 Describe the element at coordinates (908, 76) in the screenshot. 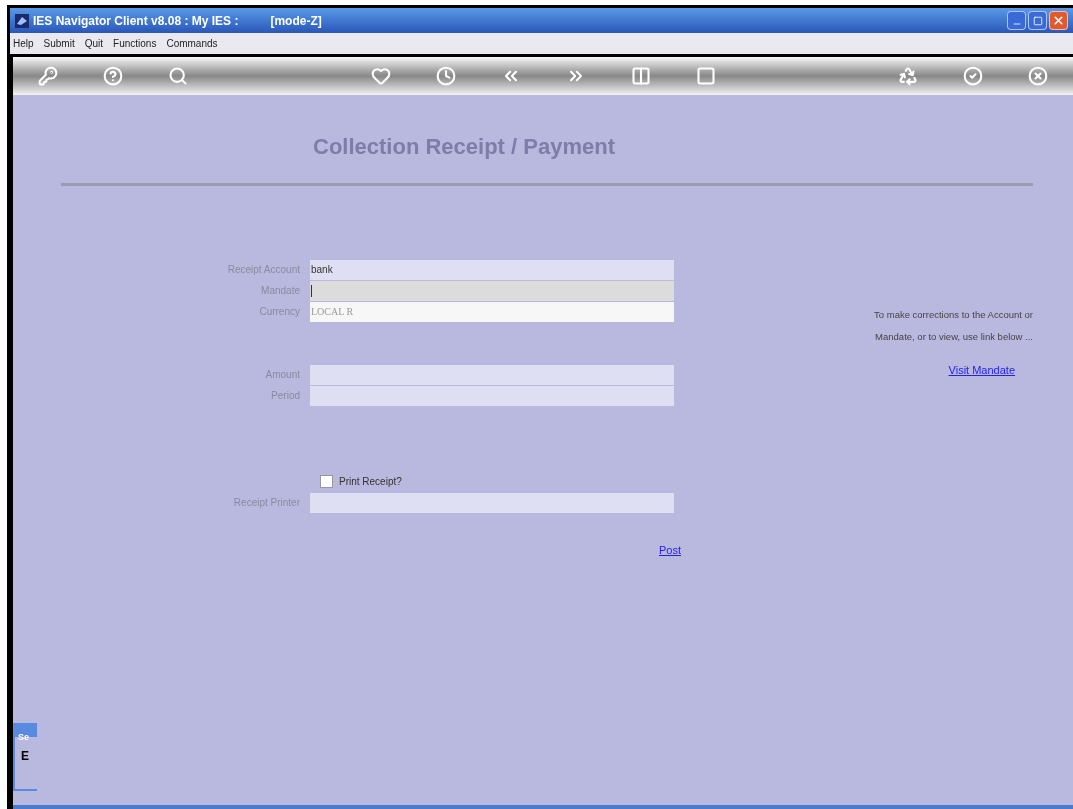

I see `recycle-icon` at that location.